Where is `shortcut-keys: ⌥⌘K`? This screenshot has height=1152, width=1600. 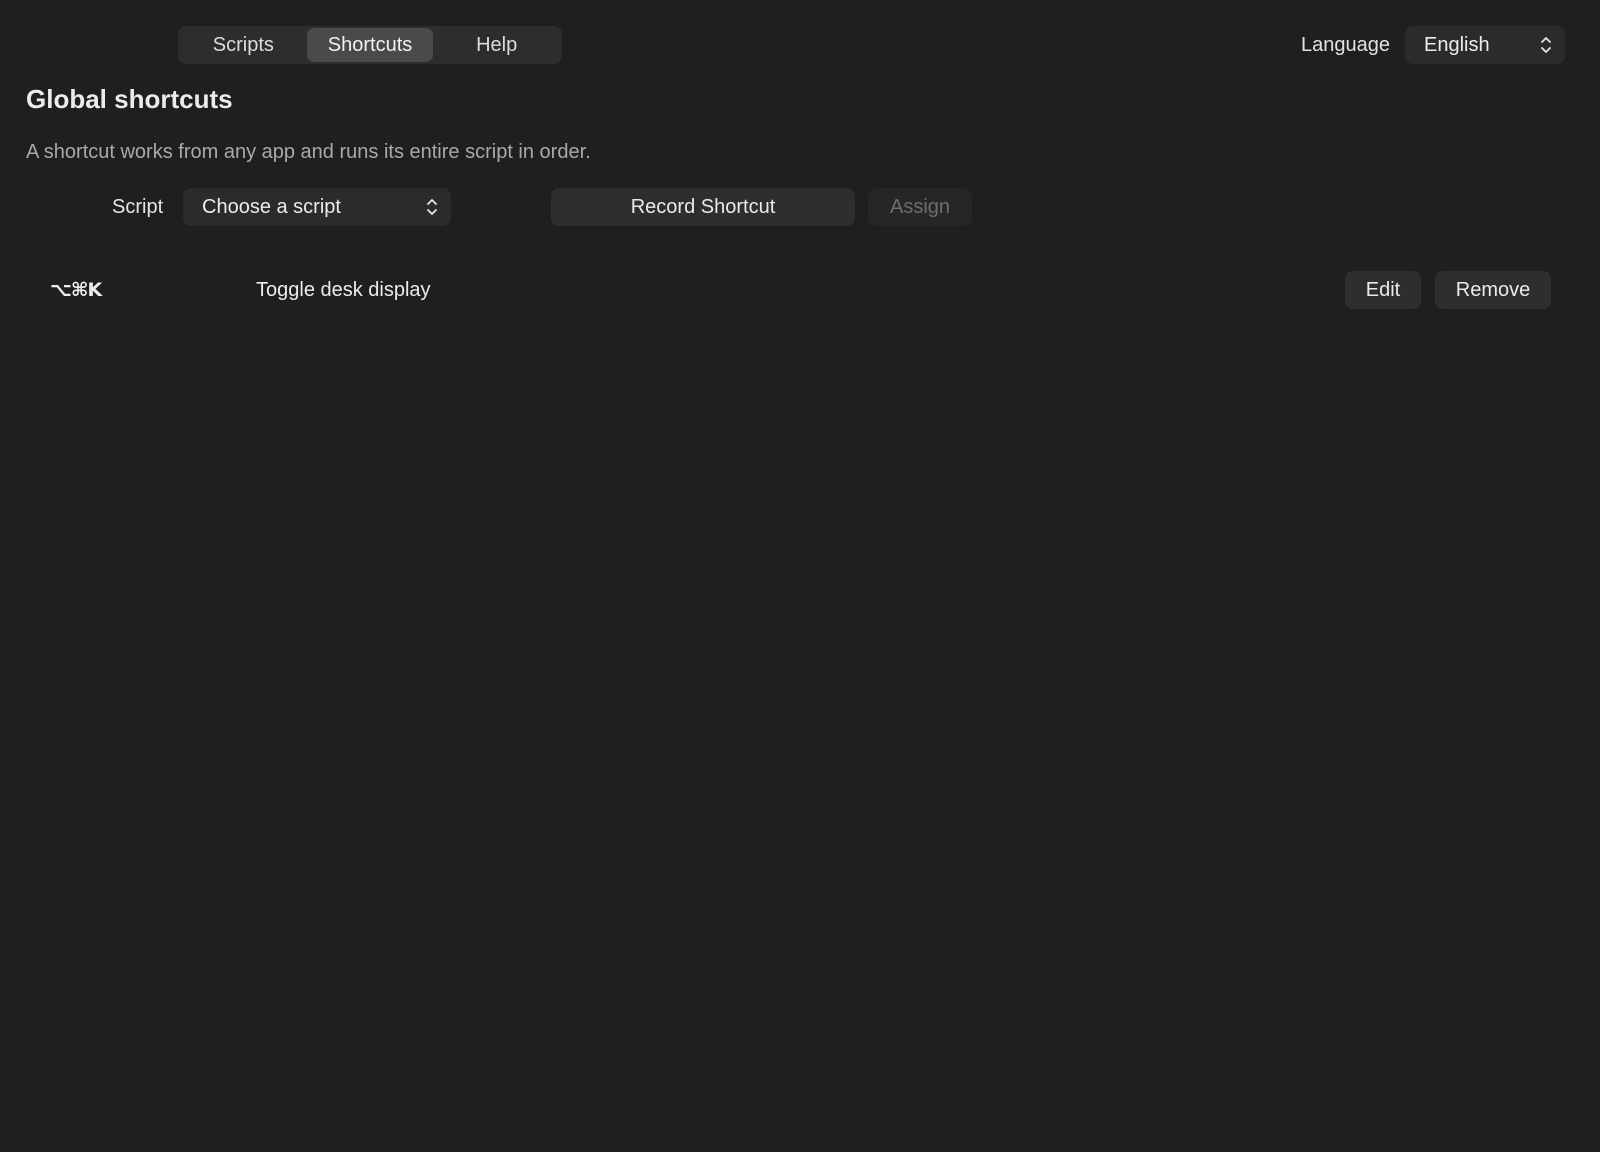 shortcut-keys: ⌥⌘K is located at coordinates (76, 290).